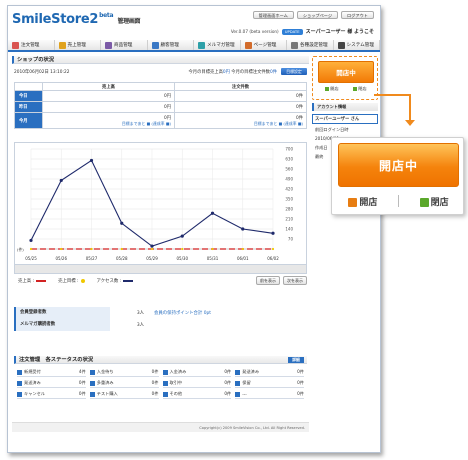 This screenshot has width=468, height=460. I want to click on data-point-access, so click(273, 233).